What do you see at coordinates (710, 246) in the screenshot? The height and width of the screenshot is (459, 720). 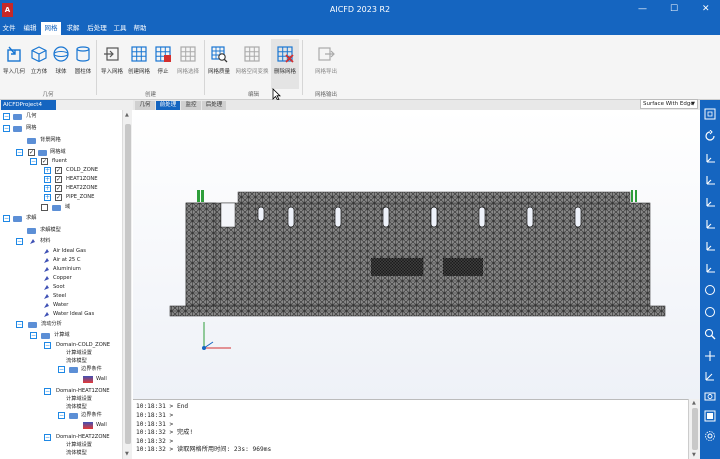 I see `view-neg-y-axis-icon` at bounding box center [710, 246].